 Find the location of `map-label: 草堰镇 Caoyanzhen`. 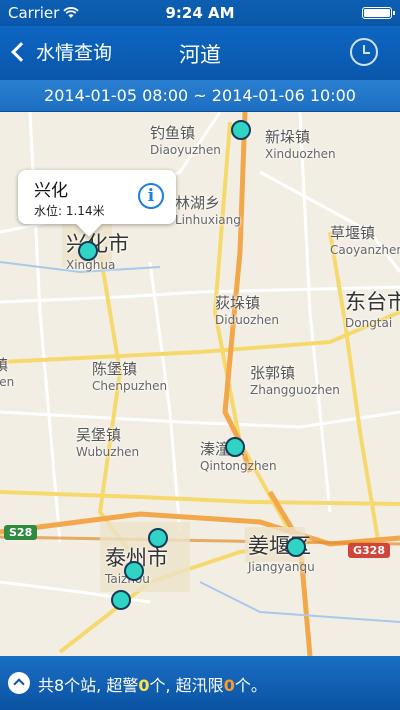

map-label: 草堰镇 Caoyanzhen is located at coordinates (365, 240).